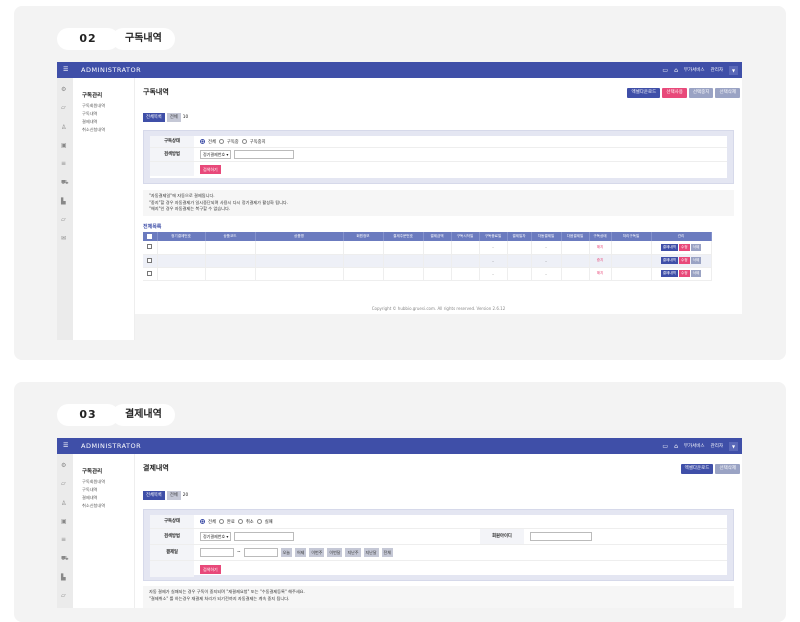 The image size is (800, 622). I want to click on checkbox, so click(150, 236).